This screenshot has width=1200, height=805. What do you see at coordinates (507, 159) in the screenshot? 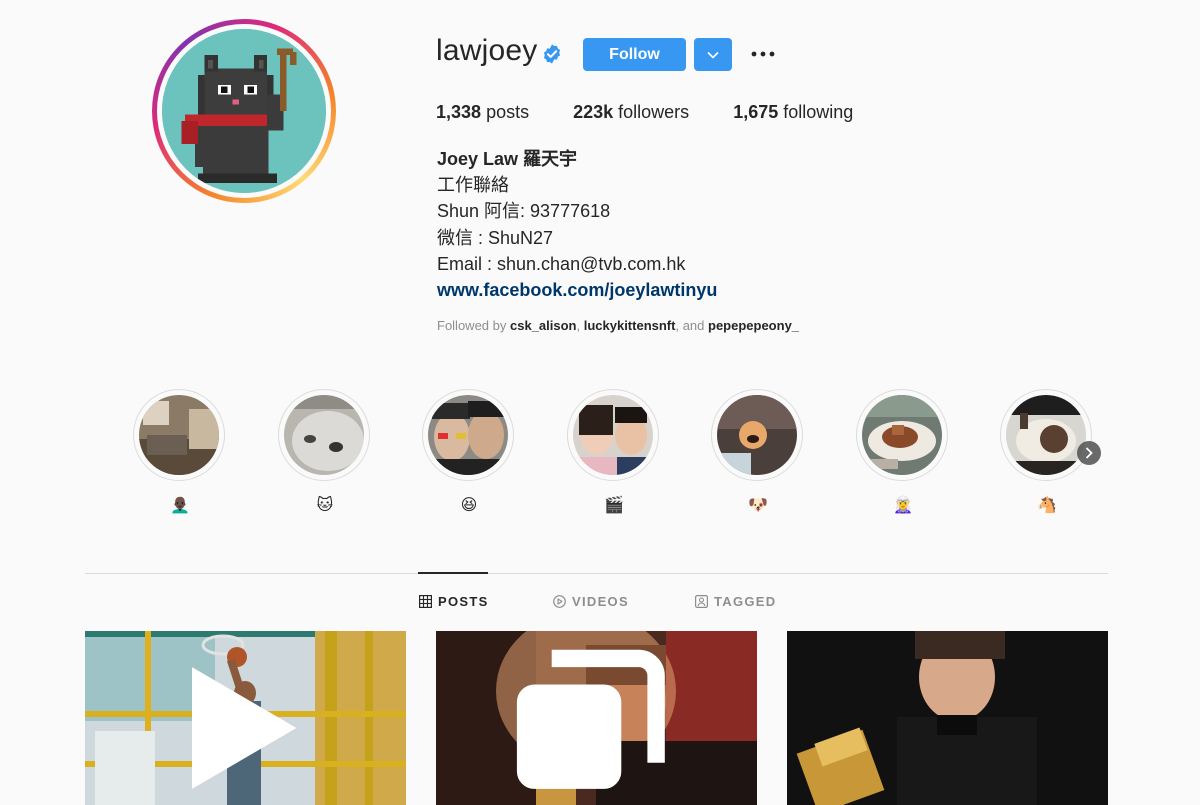
I see `profile-full-name: Joey Law 羅天宇` at bounding box center [507, 159].